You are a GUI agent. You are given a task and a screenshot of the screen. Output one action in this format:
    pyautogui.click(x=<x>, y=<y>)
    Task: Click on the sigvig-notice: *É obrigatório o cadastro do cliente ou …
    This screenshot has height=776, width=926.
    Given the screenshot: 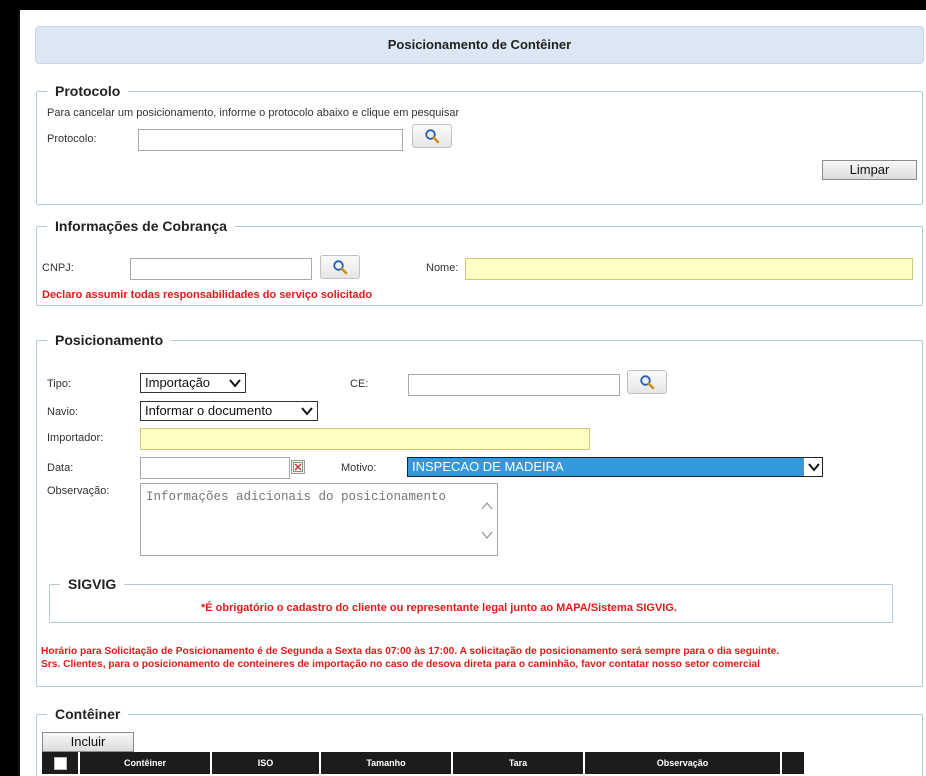 What is the action you would take?
    pyautogui.click(x=439, y=608)
    